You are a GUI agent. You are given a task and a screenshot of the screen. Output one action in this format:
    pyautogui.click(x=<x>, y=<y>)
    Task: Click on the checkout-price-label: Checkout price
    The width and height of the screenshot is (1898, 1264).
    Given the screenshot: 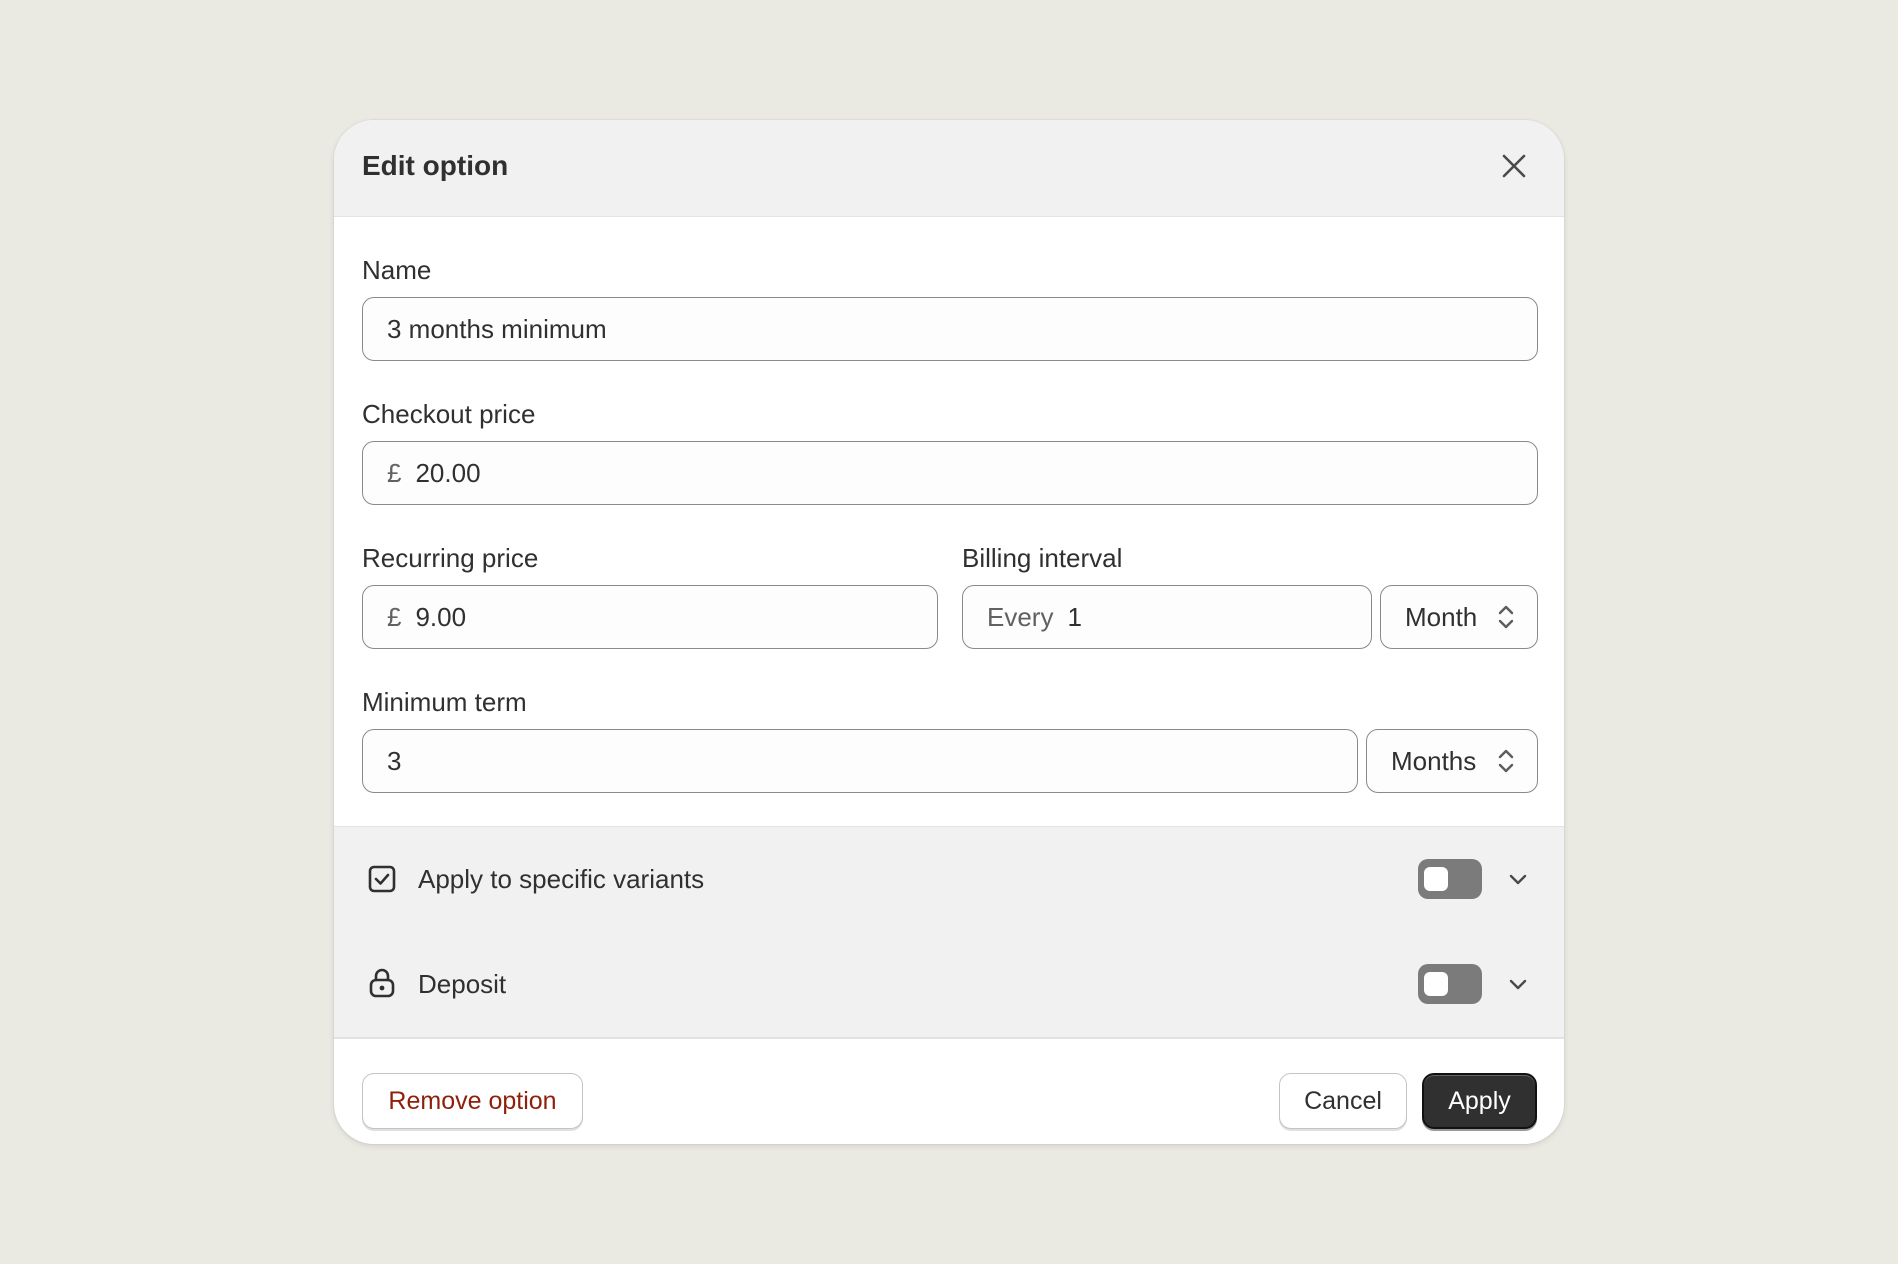 What is the action you would take?
    pyautogui.click(x=449, y=414)
    